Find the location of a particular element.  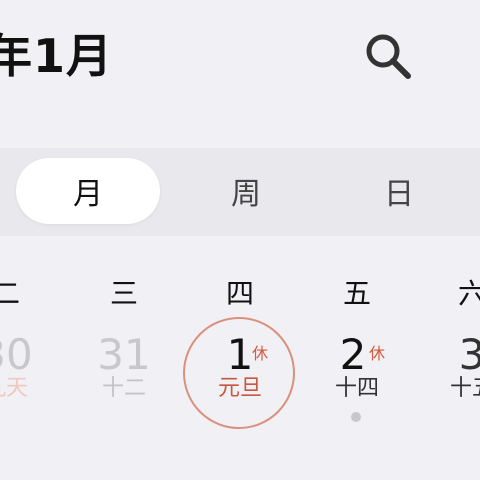

day-number: 1 is located at coordinates (240, 354).